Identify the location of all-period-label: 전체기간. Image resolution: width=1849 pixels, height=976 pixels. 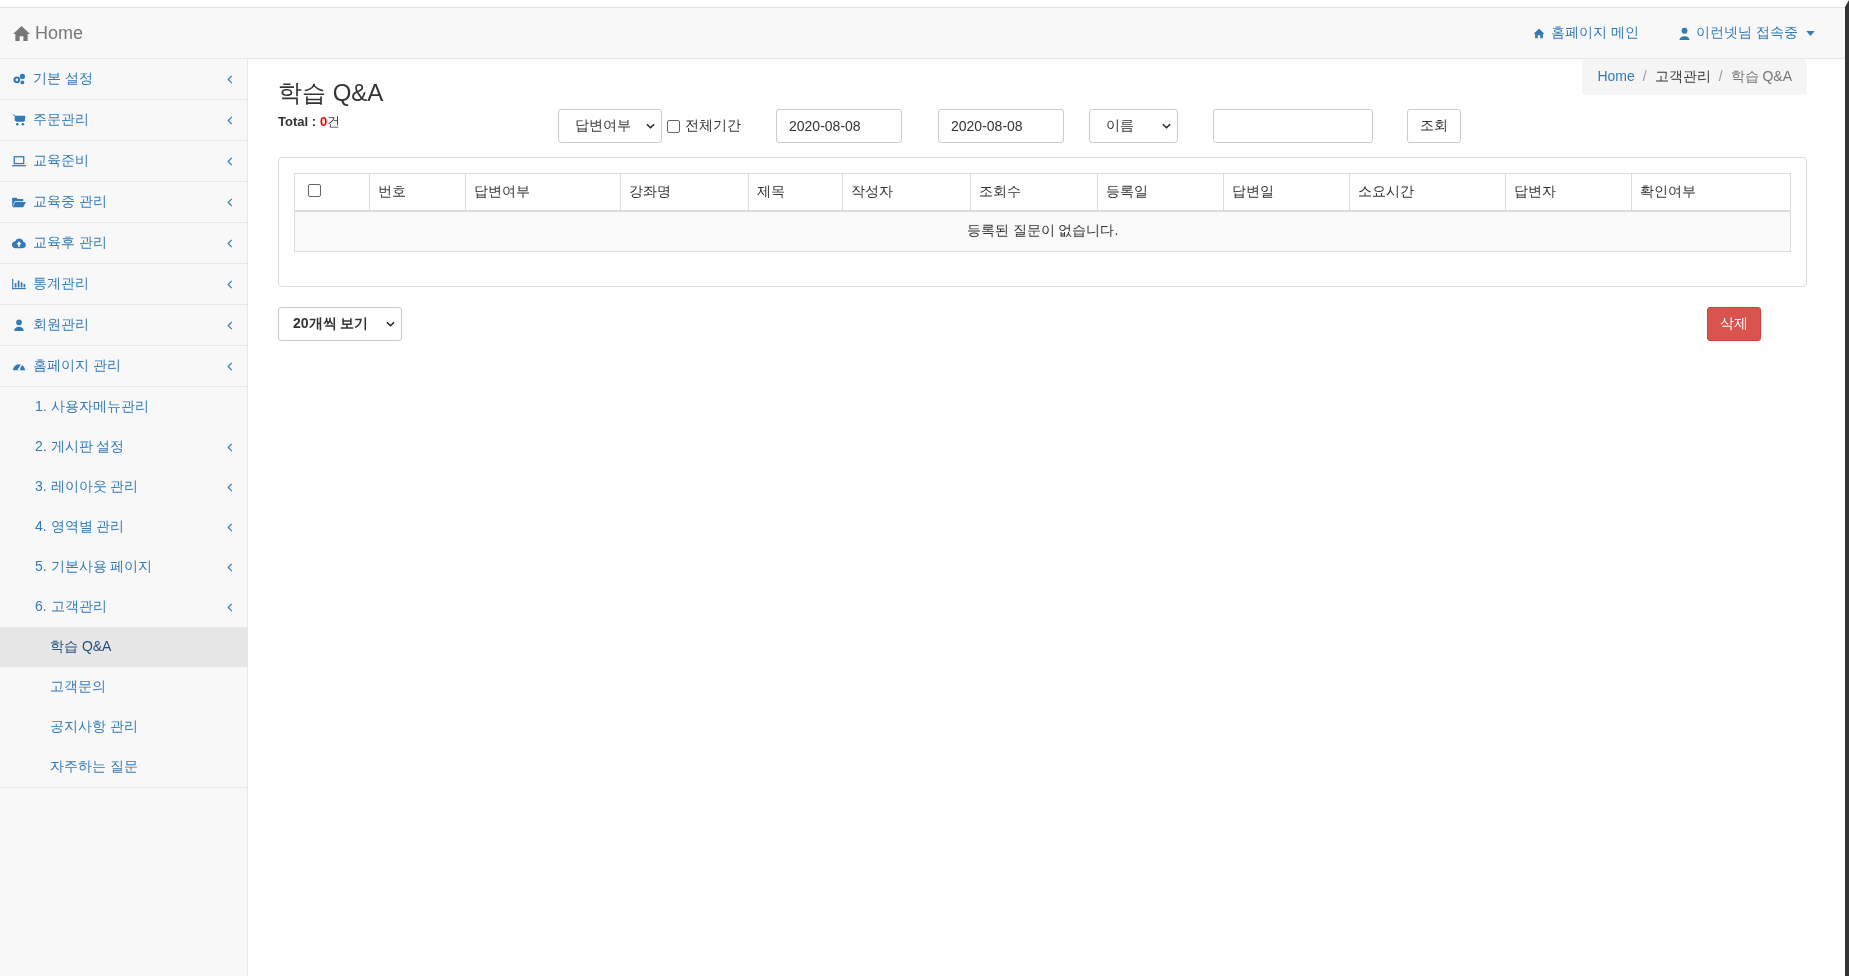
(713, 126).